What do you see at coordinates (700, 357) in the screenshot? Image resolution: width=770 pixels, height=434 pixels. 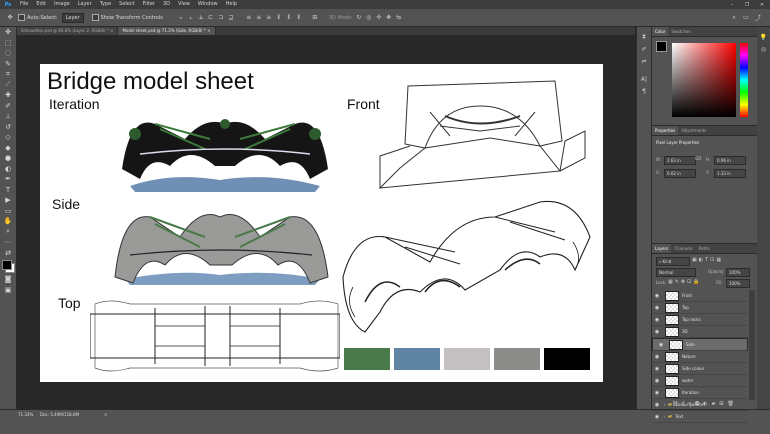 I see `layer-row: ◉ Nature` at bounding box center [700, 357].